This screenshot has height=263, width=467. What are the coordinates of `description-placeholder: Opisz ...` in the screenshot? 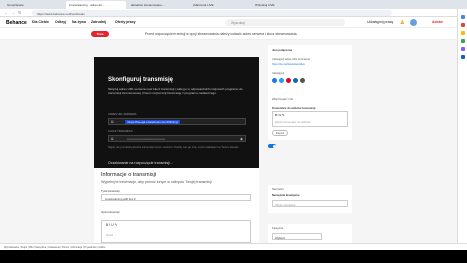 It's located at (111, 235).